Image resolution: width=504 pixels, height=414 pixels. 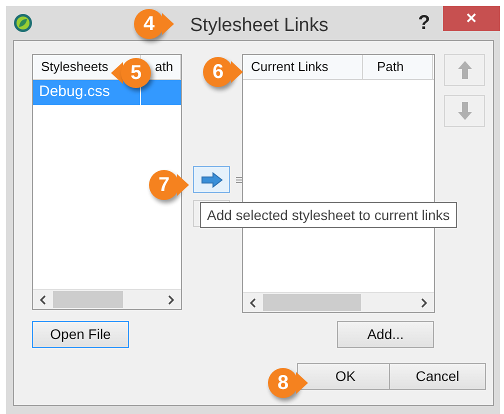 I want to click on add-link-button, so click(x=211, y=179).